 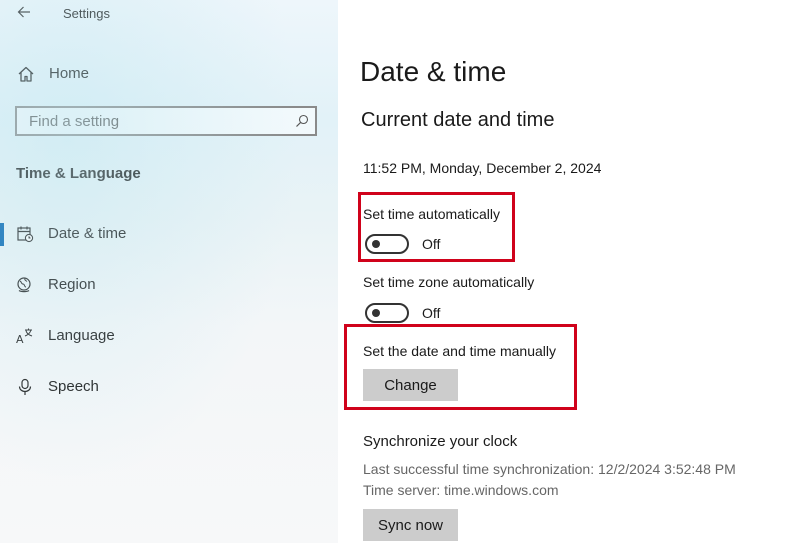 What do you see at coordinates (81, 335) in the screenshot?
I see `sidebar-item-label: Language` at bounding box center [81, 335].